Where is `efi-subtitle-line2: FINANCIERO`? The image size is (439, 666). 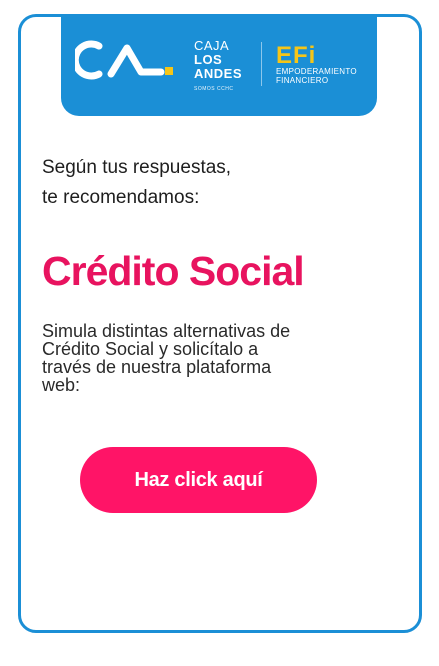
efi-subtitle-line2: FINANCIERO is located at coordinates (302, 80).